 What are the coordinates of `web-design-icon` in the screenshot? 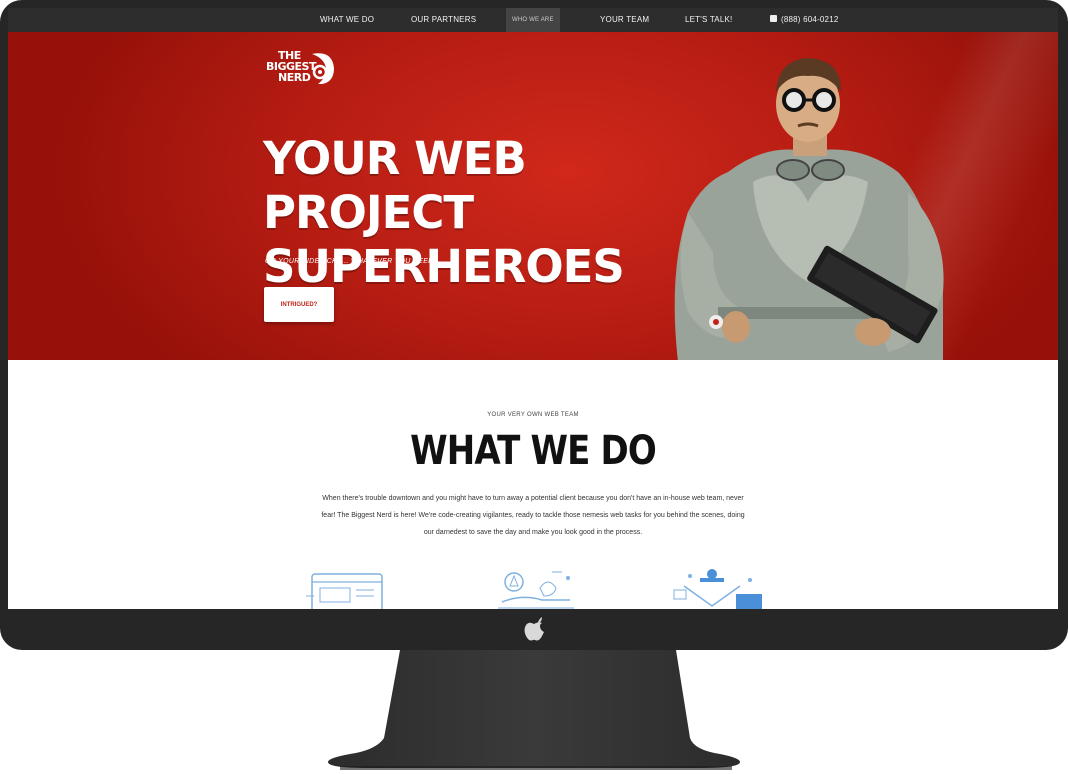 It's located at (347, 587).